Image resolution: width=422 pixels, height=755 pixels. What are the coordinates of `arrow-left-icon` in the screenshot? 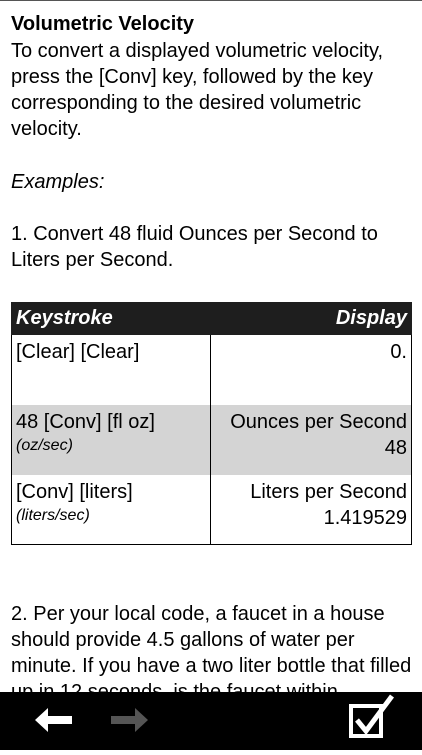 It's located at (53, 720).